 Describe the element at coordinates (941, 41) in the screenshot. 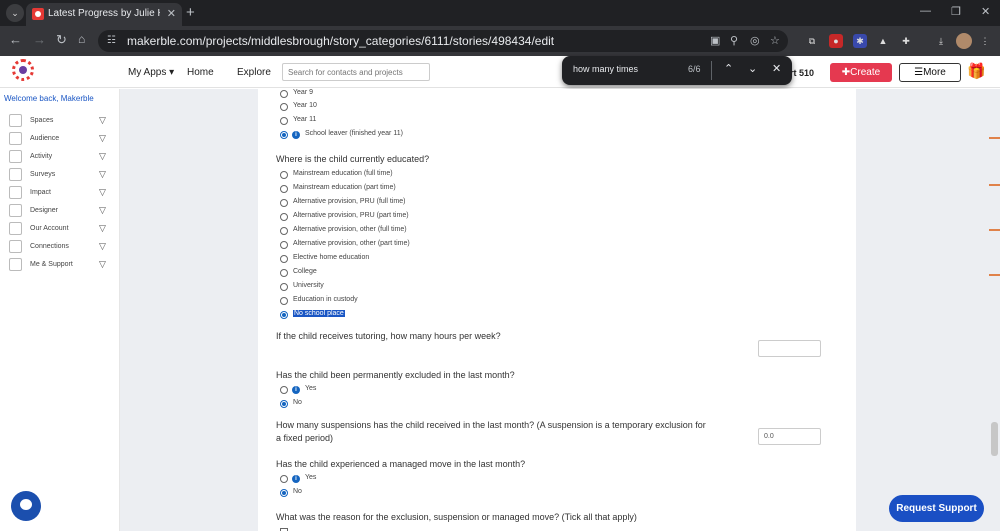

I see `download-icon: ⤓` at that location.